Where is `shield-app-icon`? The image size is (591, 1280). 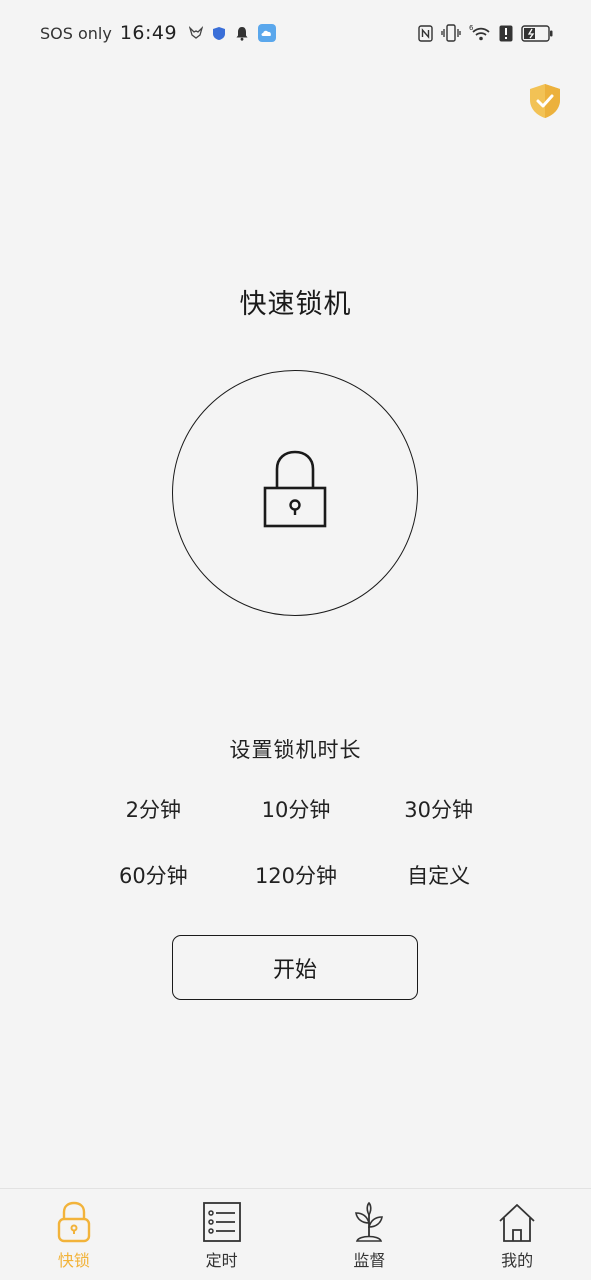
shield-app-icon is located at coordinates (219, 33).